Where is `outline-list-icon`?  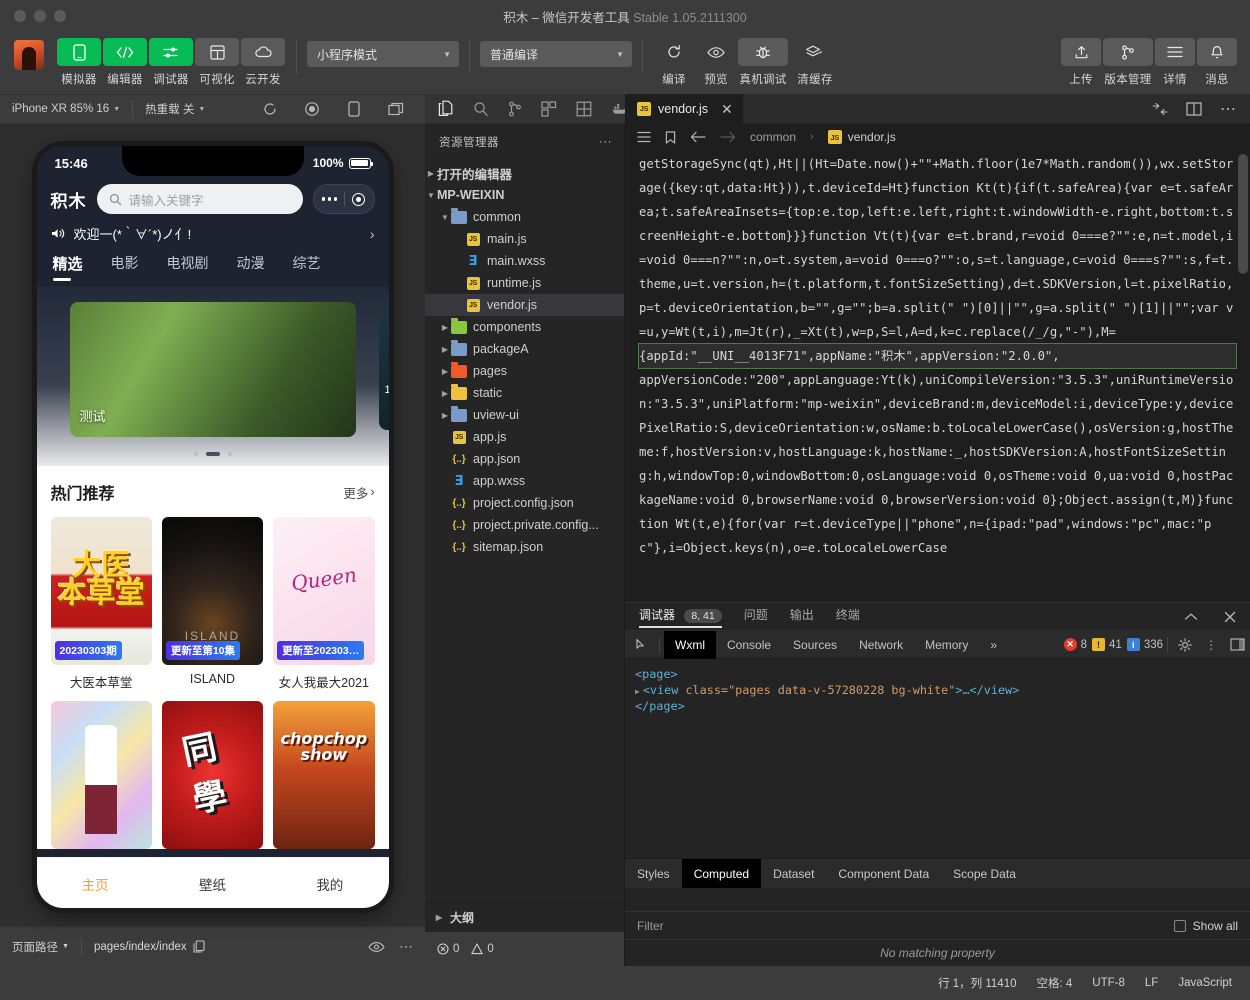 outline-list-icon is located at coordinates (644, 137).